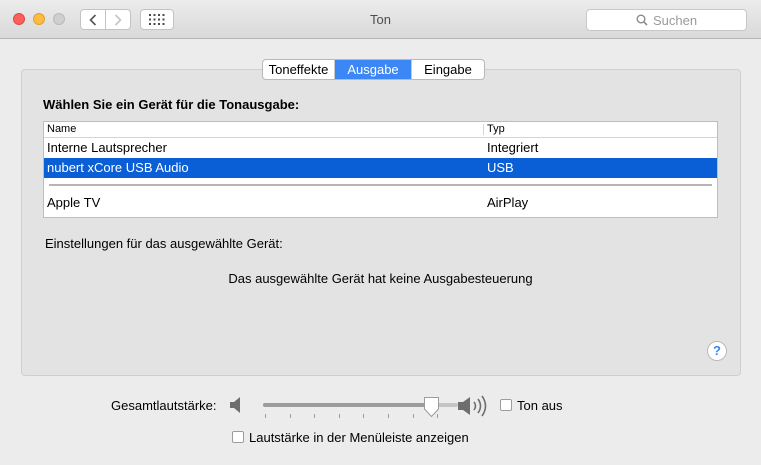  What do you see at coordinates (472, 406) in the screenshot?
I see `speaker-high-icon` at bounding box center [472, 406].